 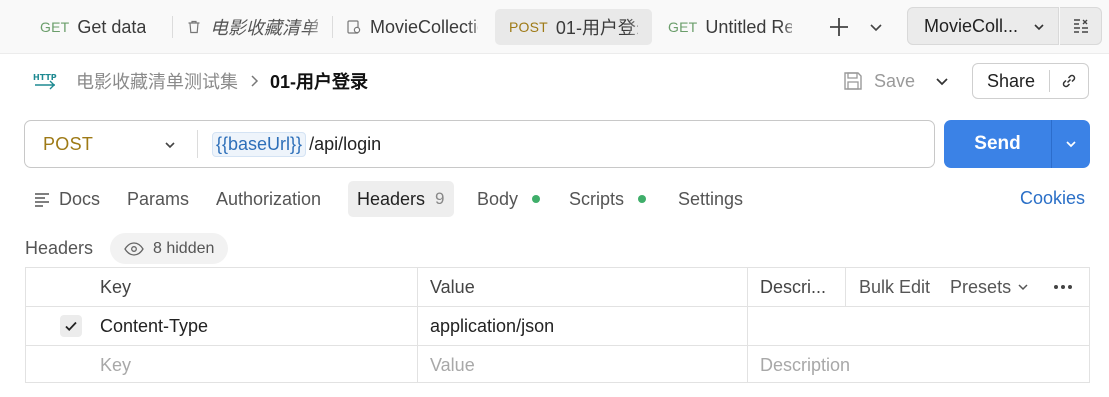 I want to click on header-value-cell: application/json, so click(x=492, y=326).